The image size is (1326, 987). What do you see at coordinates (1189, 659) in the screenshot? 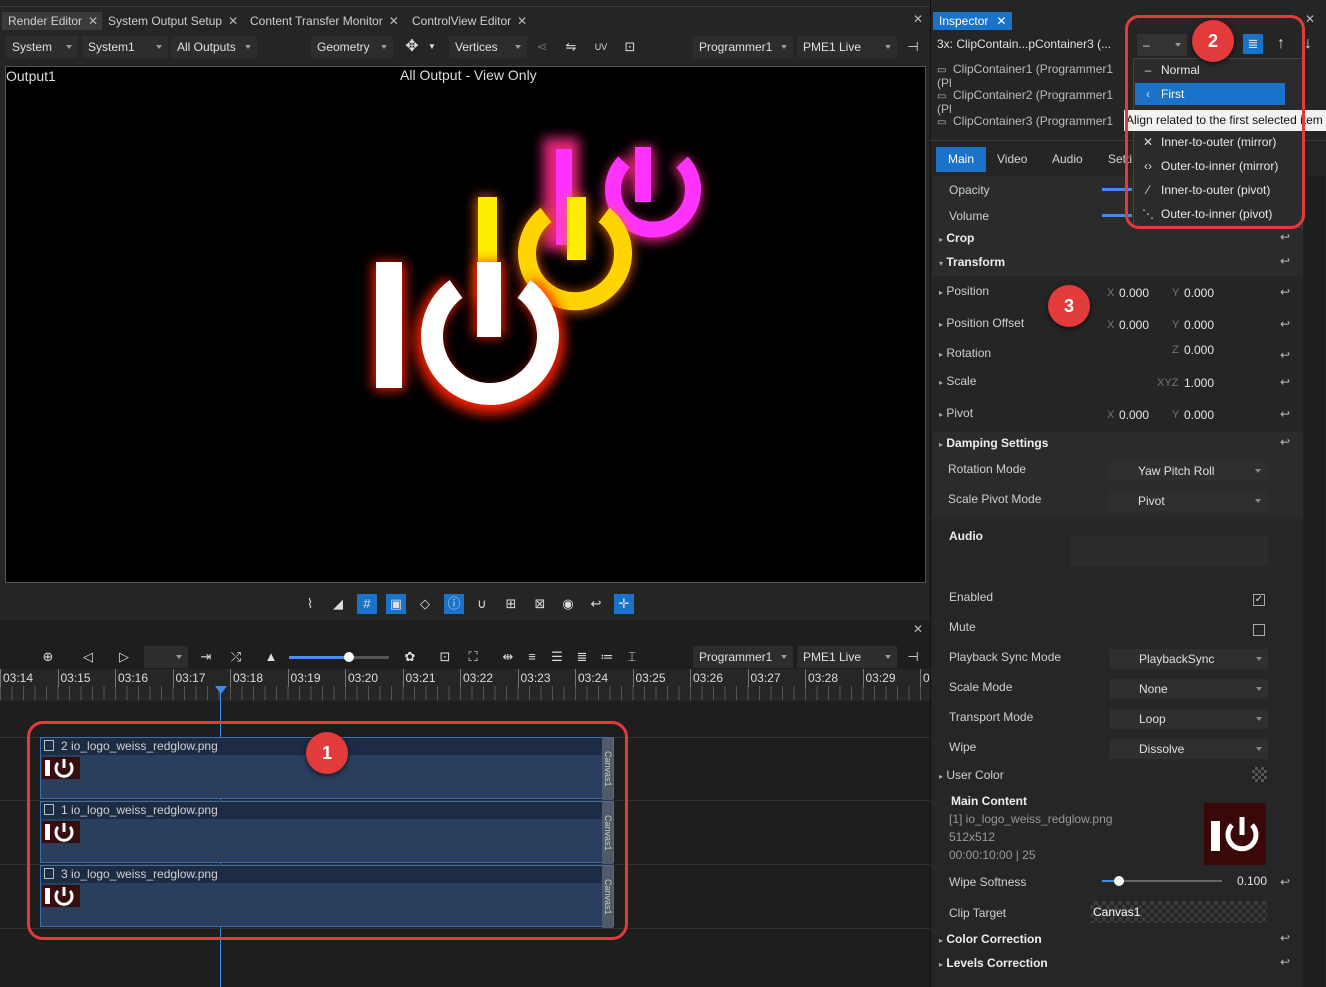
I see `playback-sync-dropdown: PlaybackSync` at bounding box center [1189, 659].